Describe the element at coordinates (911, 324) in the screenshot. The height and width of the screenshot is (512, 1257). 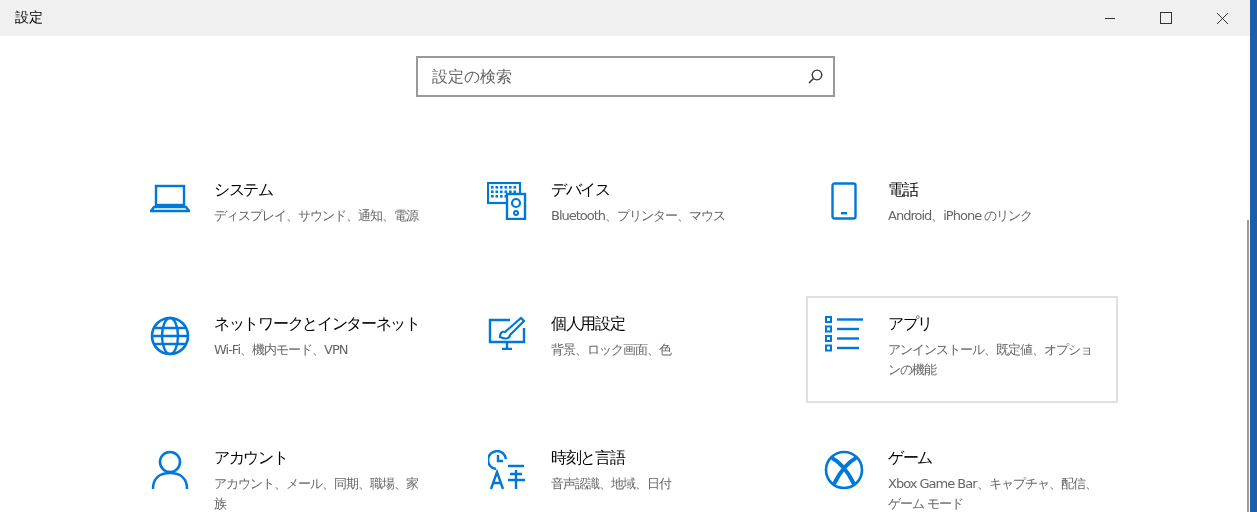
I see `tile-title: アプリ` at that location.